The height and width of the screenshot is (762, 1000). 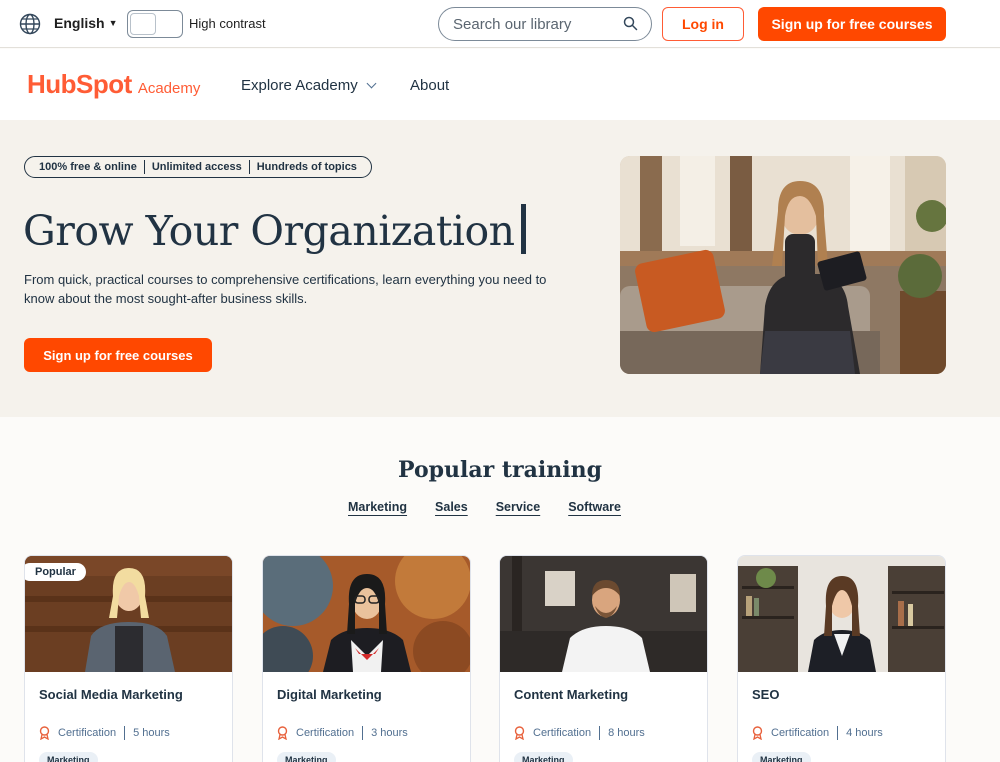 What do you see at coordinates (703, 24) in the screenshot?
I see `login-button: Log in` at bounding box center [703, 24].